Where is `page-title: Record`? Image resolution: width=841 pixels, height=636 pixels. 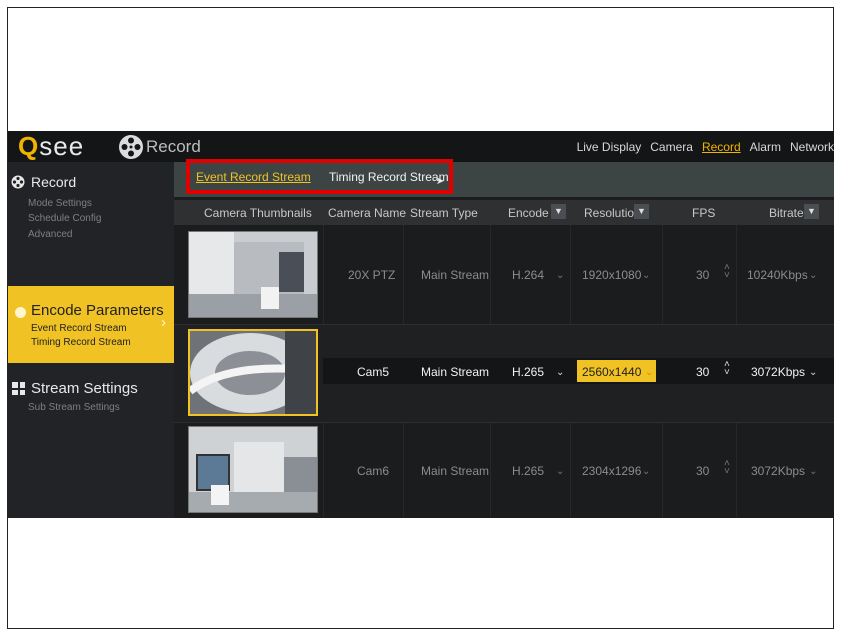
page-title: Record is located at coordinates (173, 146).